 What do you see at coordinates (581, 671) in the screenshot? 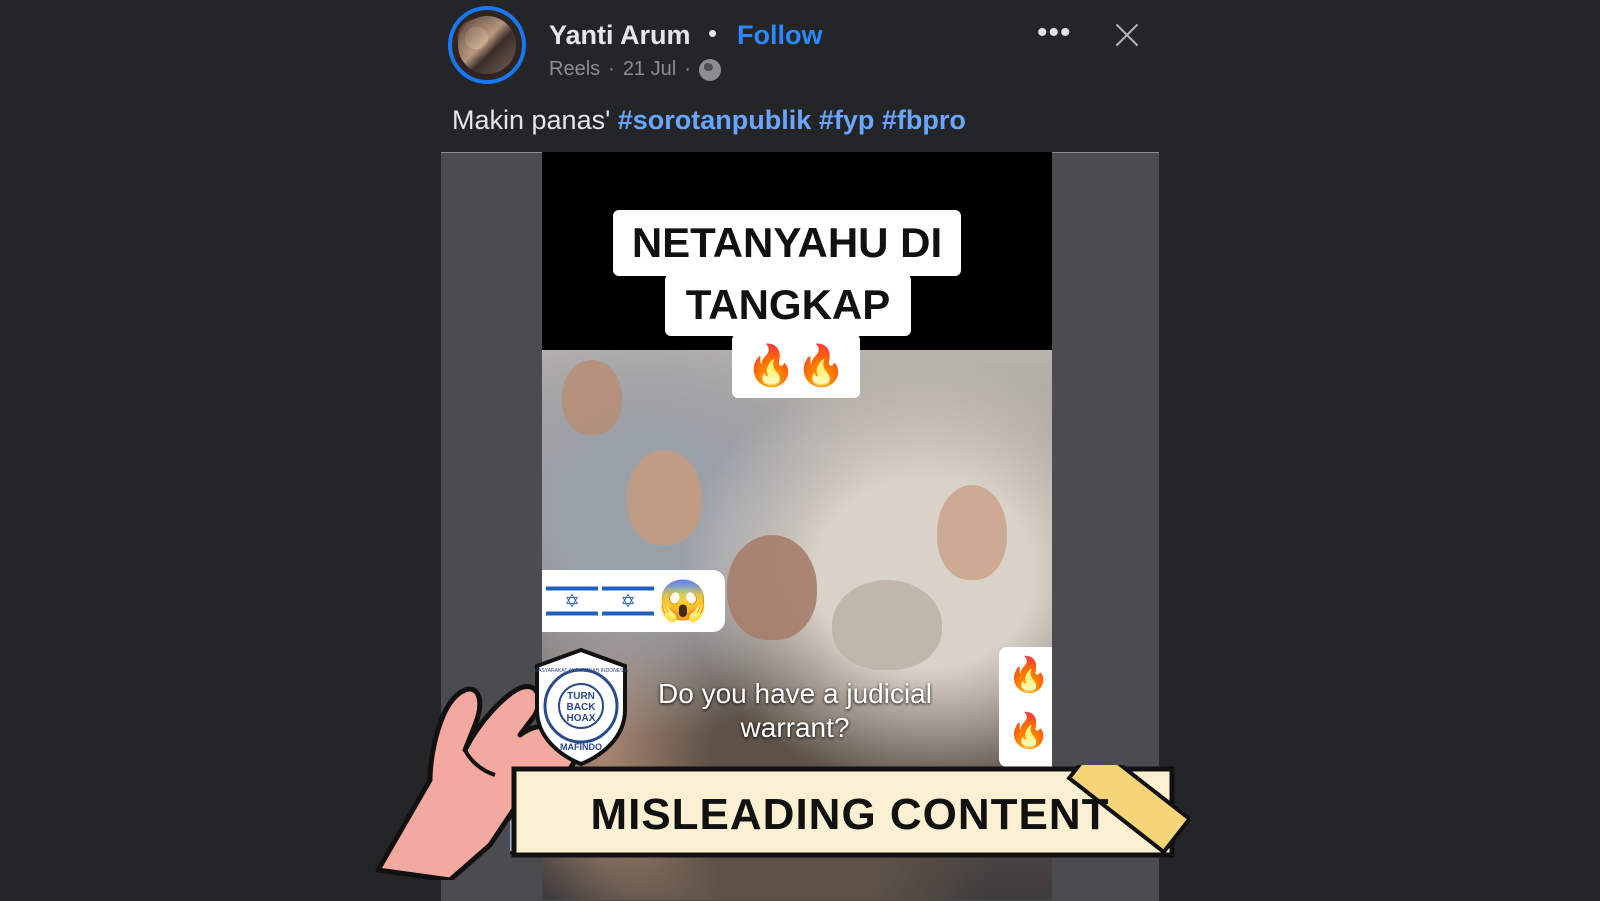
I see `svg-text:MASYARAKAT ANTI FITNAH INDONES: MASYARAKAT ANTI FITNAH INDONESIA` at bounding box center [581, 671].